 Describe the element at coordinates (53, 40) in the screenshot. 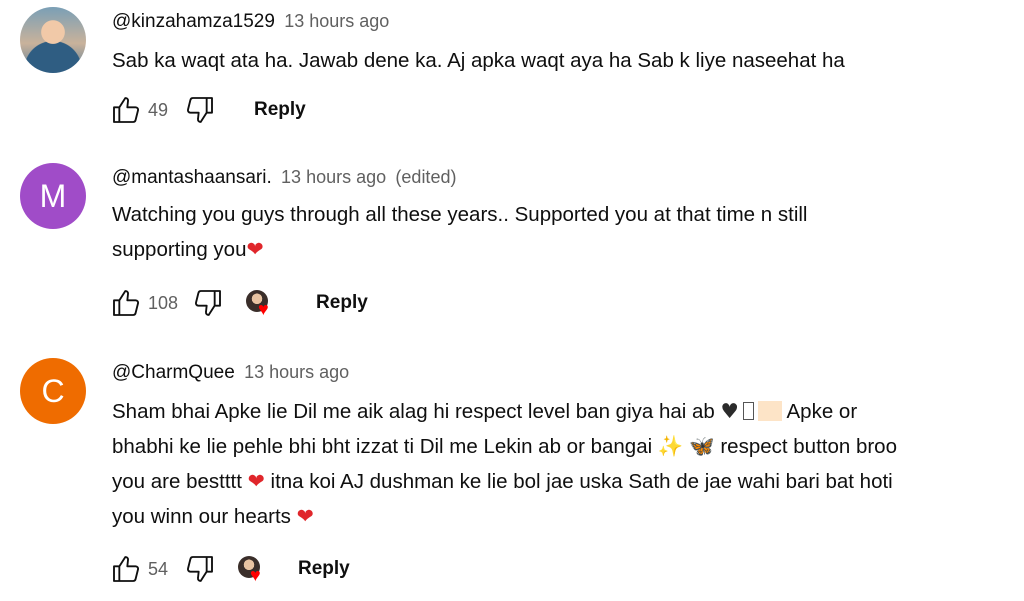

I see `avatar` at that location.